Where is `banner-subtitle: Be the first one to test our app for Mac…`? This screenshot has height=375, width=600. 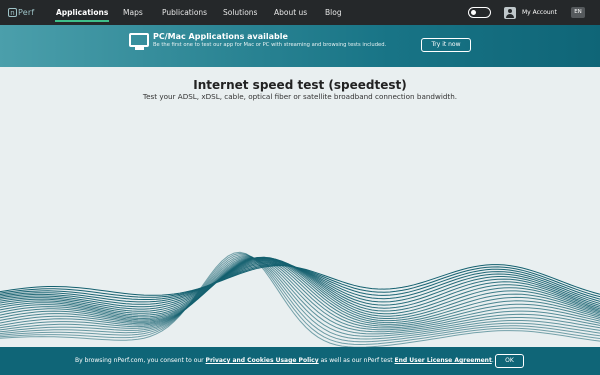 banner-subtitle: Be the first one to test our app for Mac… is located at coordinates (270, 45).